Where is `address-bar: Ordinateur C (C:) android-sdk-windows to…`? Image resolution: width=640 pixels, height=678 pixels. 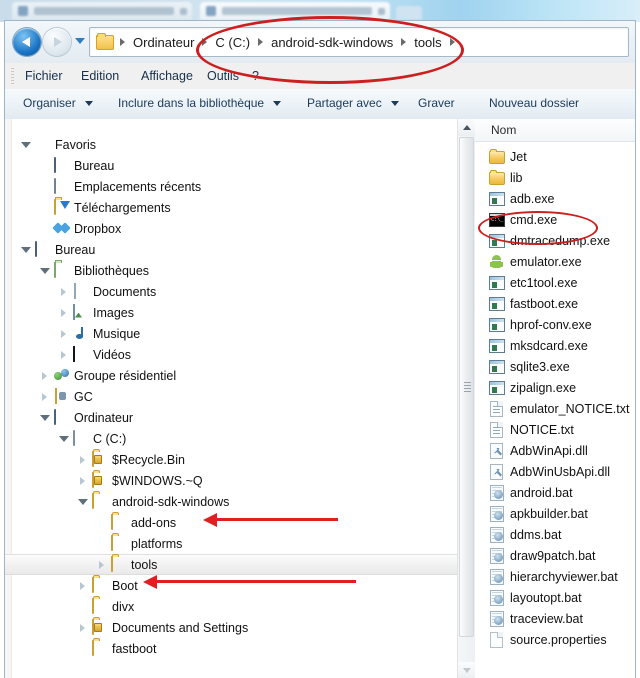 address-bar: Ordinateur C (C:) android-sdk-windows to… is located at coordinates (359, 42).